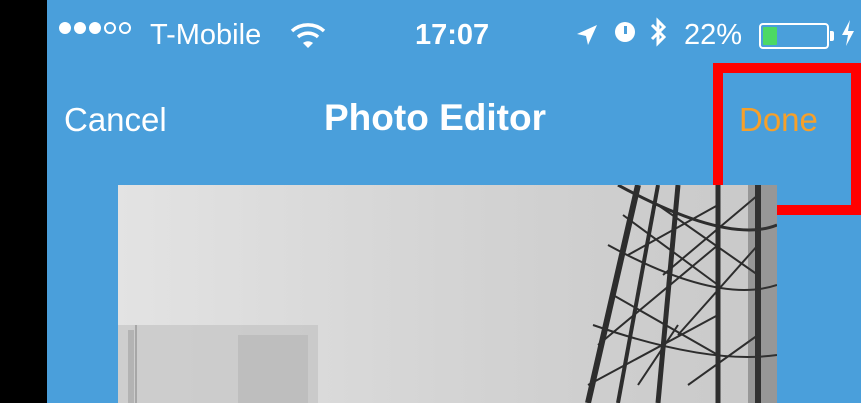 The height and width of the screenshot is (403, 861). I want to click on bluetooth-icon, so click(658, 36).